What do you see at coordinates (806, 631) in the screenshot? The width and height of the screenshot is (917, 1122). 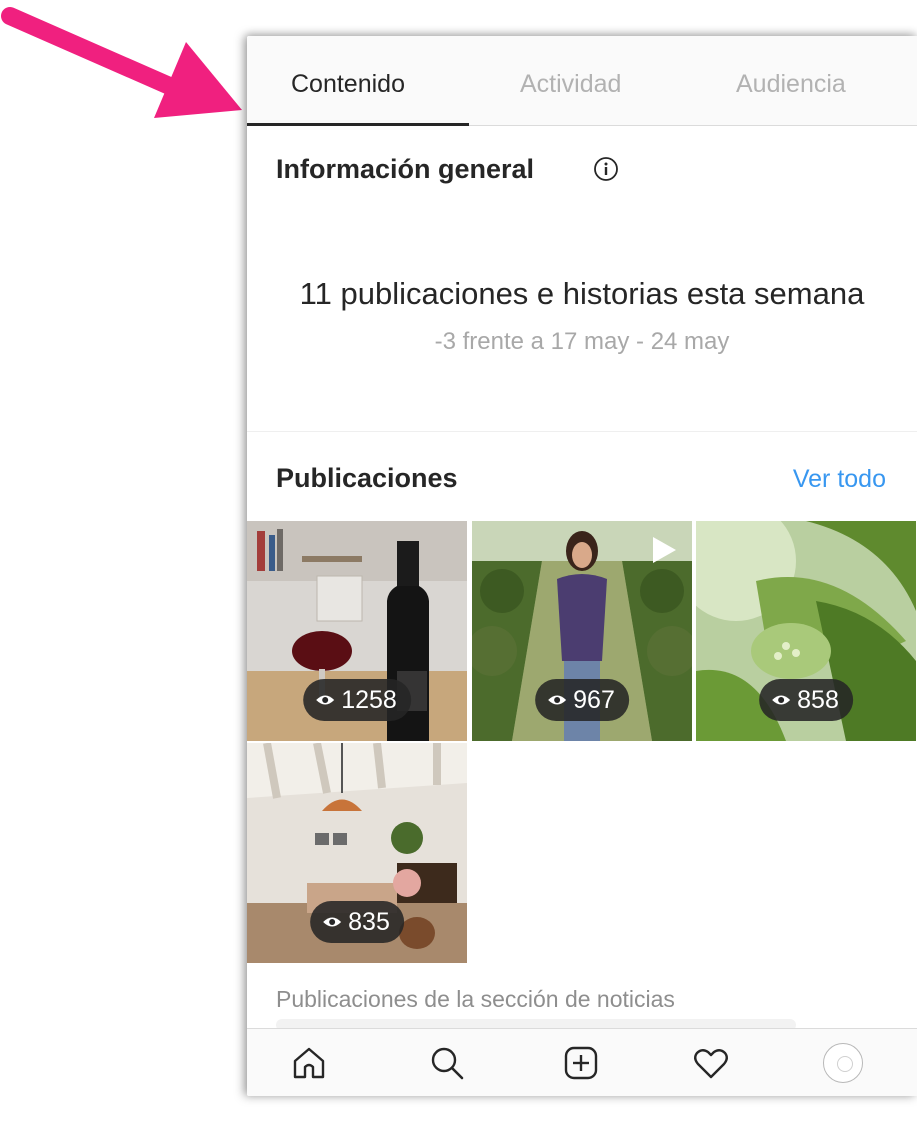 I see `post-thumbnail: 858` at bounding box center [806, 631].